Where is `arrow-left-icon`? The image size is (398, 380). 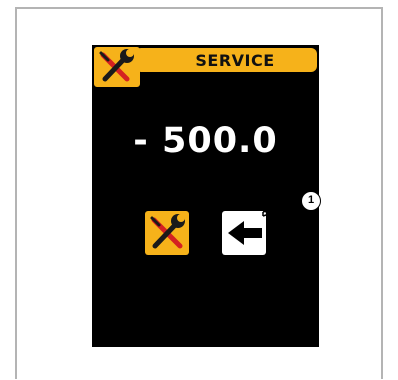
arrow-left-icon is located at coordinates (245, 233).